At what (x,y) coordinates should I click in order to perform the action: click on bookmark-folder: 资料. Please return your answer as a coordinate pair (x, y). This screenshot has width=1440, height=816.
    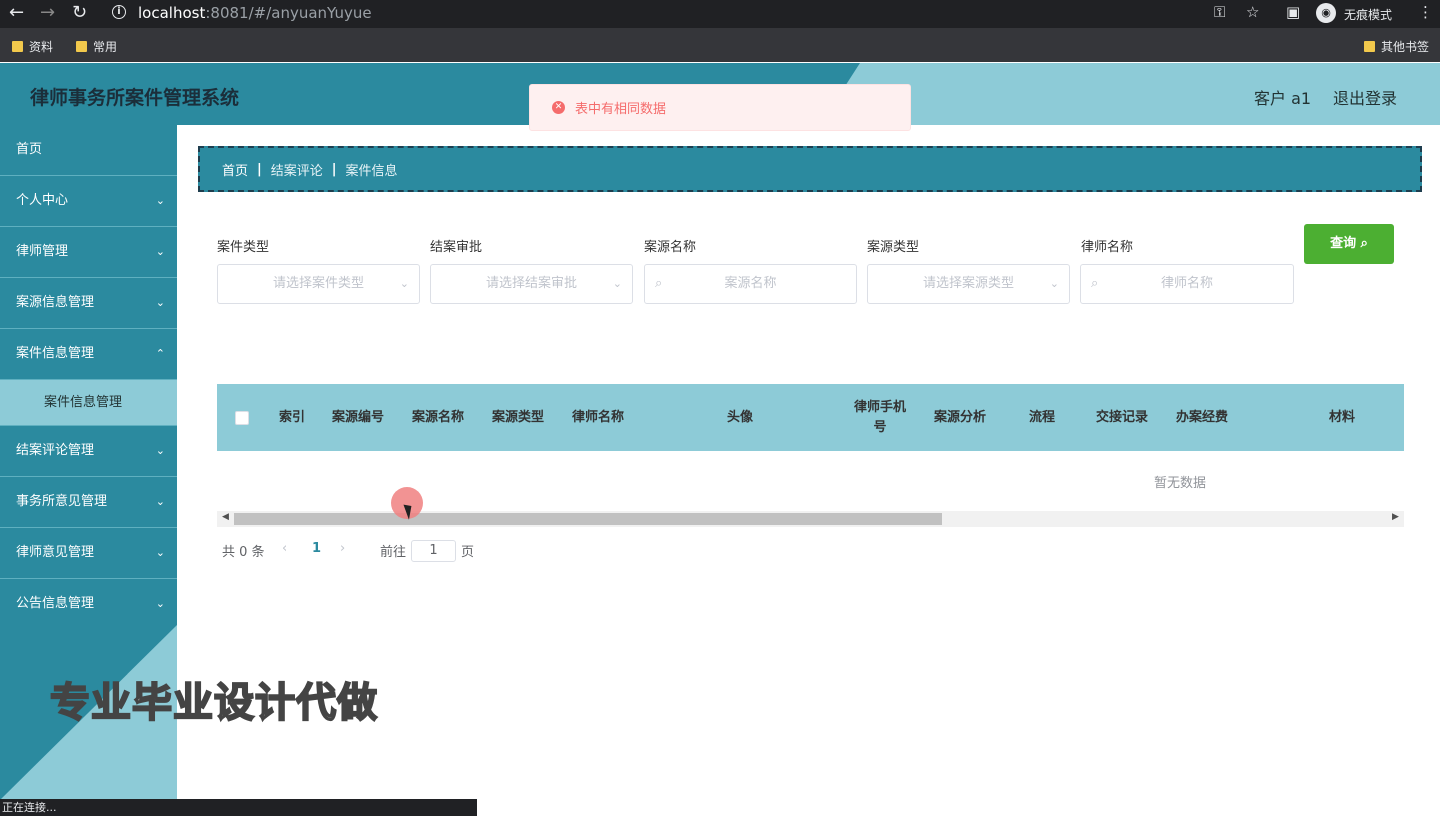
    Looking at the image, I should click on (32, 46).